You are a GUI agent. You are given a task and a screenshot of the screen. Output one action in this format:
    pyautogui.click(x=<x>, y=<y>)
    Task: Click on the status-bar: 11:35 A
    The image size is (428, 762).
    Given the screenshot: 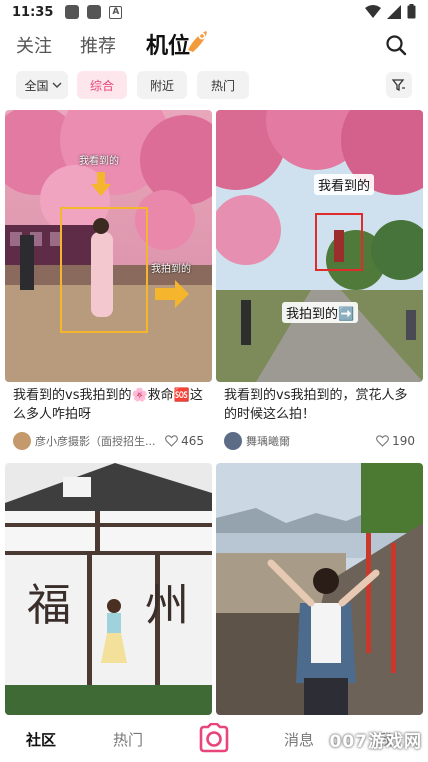 What is the action you would take?
    pyautogui.click(x=214, y=12)
    